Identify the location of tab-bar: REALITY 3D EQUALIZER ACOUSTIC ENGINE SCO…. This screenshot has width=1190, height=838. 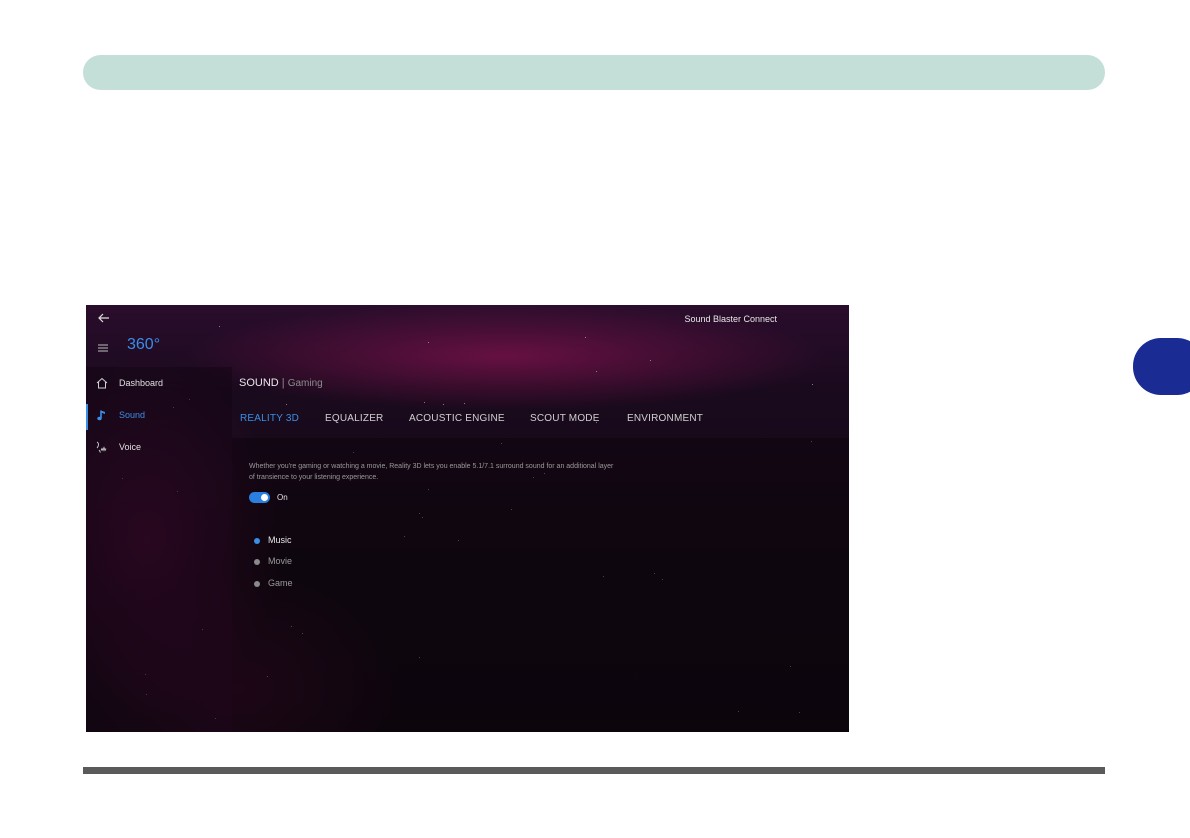
(540, 419).